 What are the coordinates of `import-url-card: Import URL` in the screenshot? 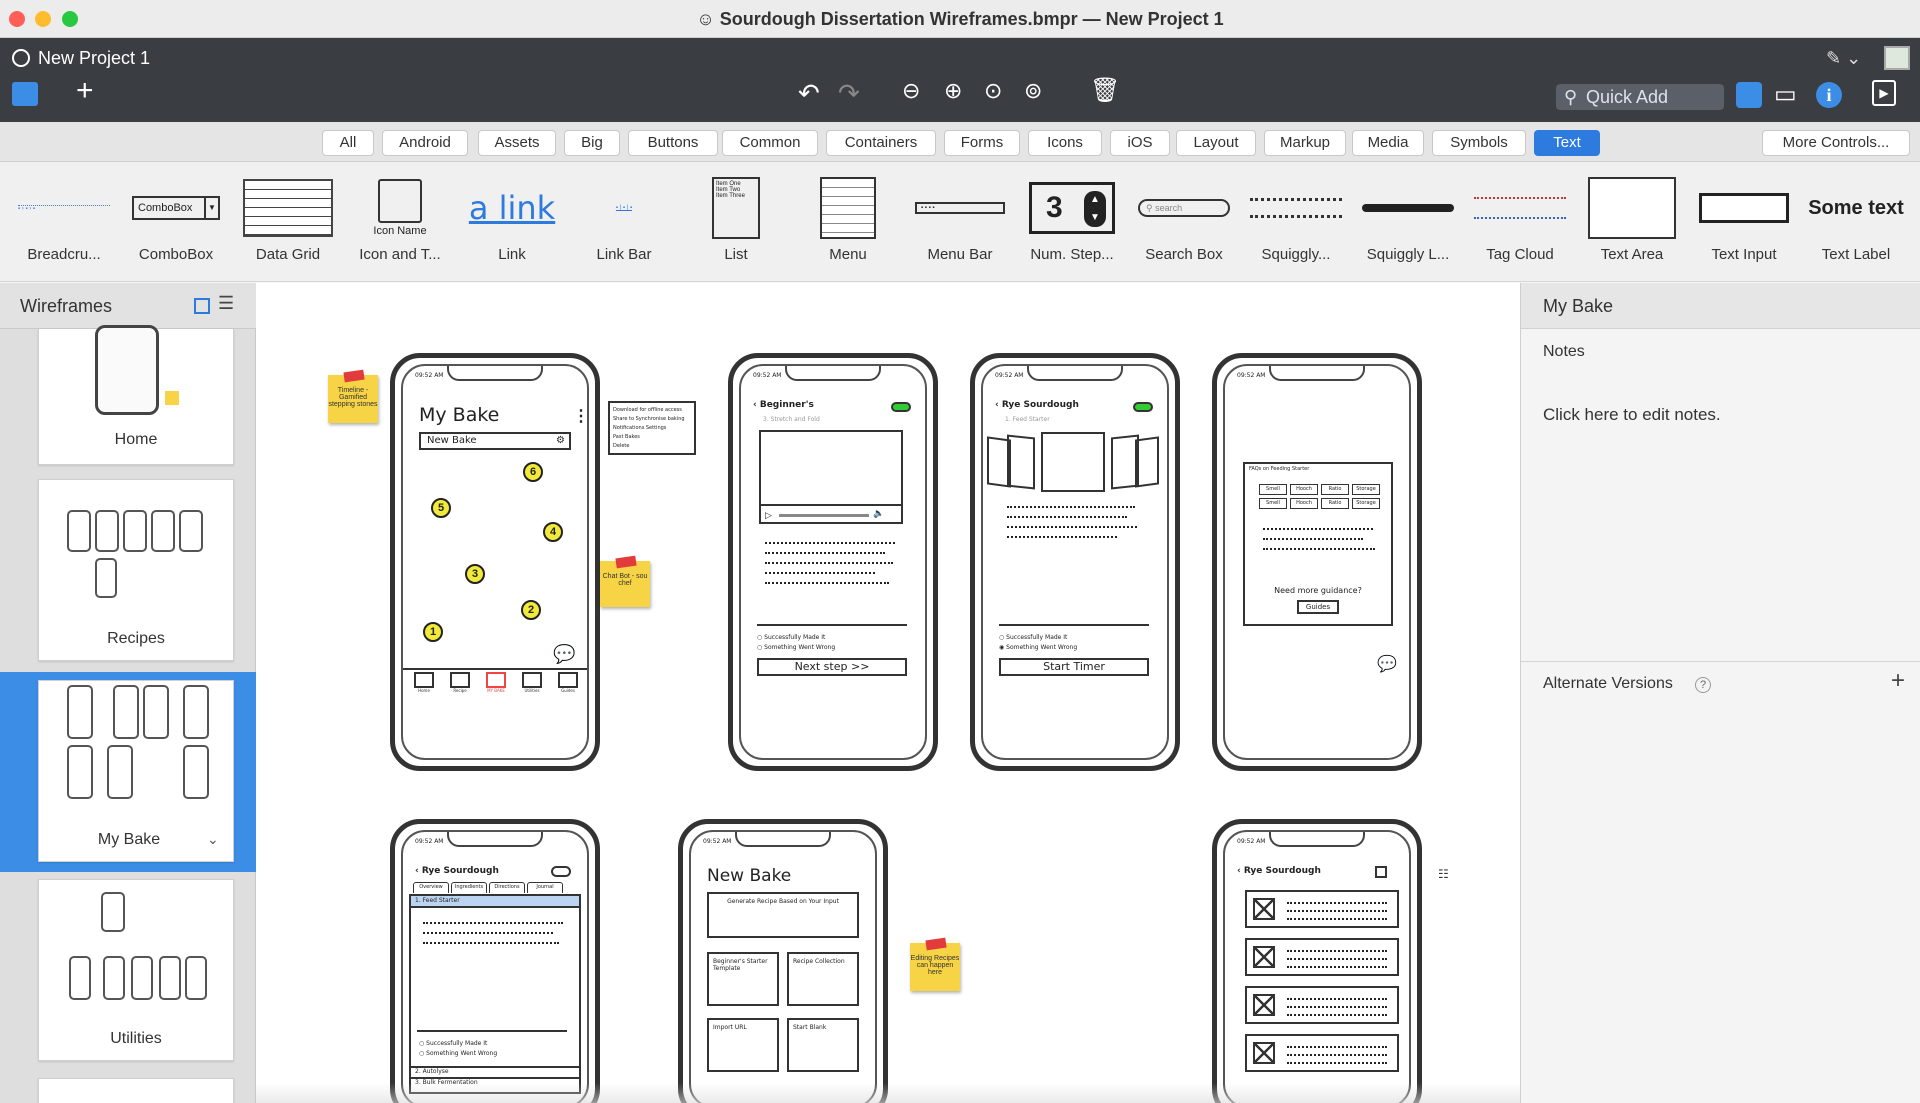 It's located at (743, 1045).